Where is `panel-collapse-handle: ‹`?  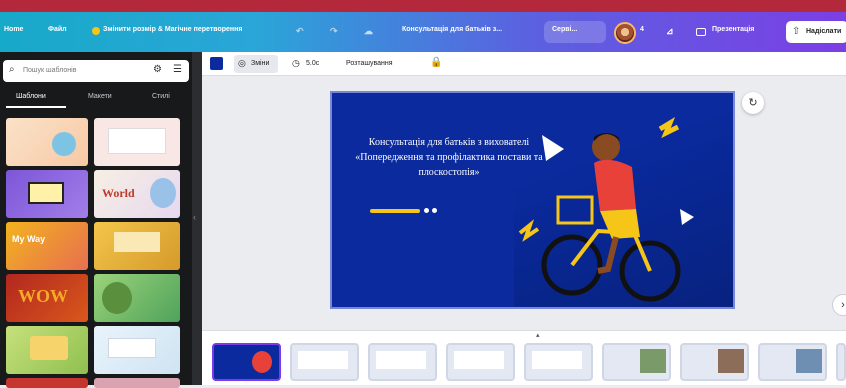
panel-collapse-handle: ‹ is located at coordinates (197, 218).